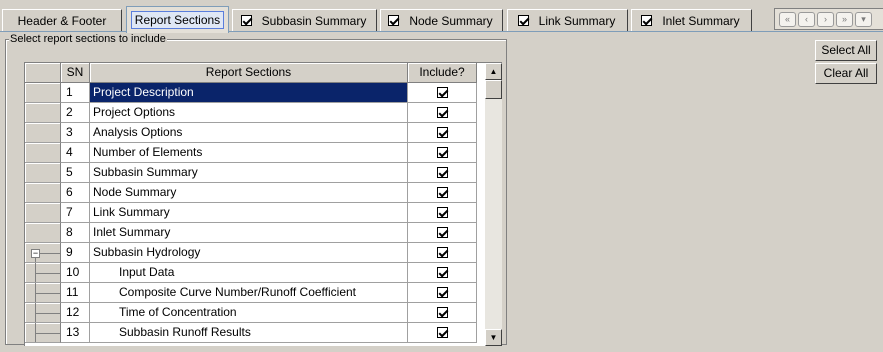  I want to click on table-row: 2 Project Options, so click(255, 113).